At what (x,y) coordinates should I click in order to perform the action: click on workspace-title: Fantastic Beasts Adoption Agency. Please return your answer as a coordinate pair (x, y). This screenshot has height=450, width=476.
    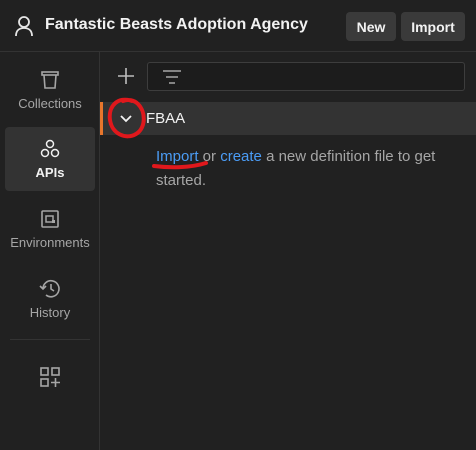
    Looking at the image, I should click on (176, 24).